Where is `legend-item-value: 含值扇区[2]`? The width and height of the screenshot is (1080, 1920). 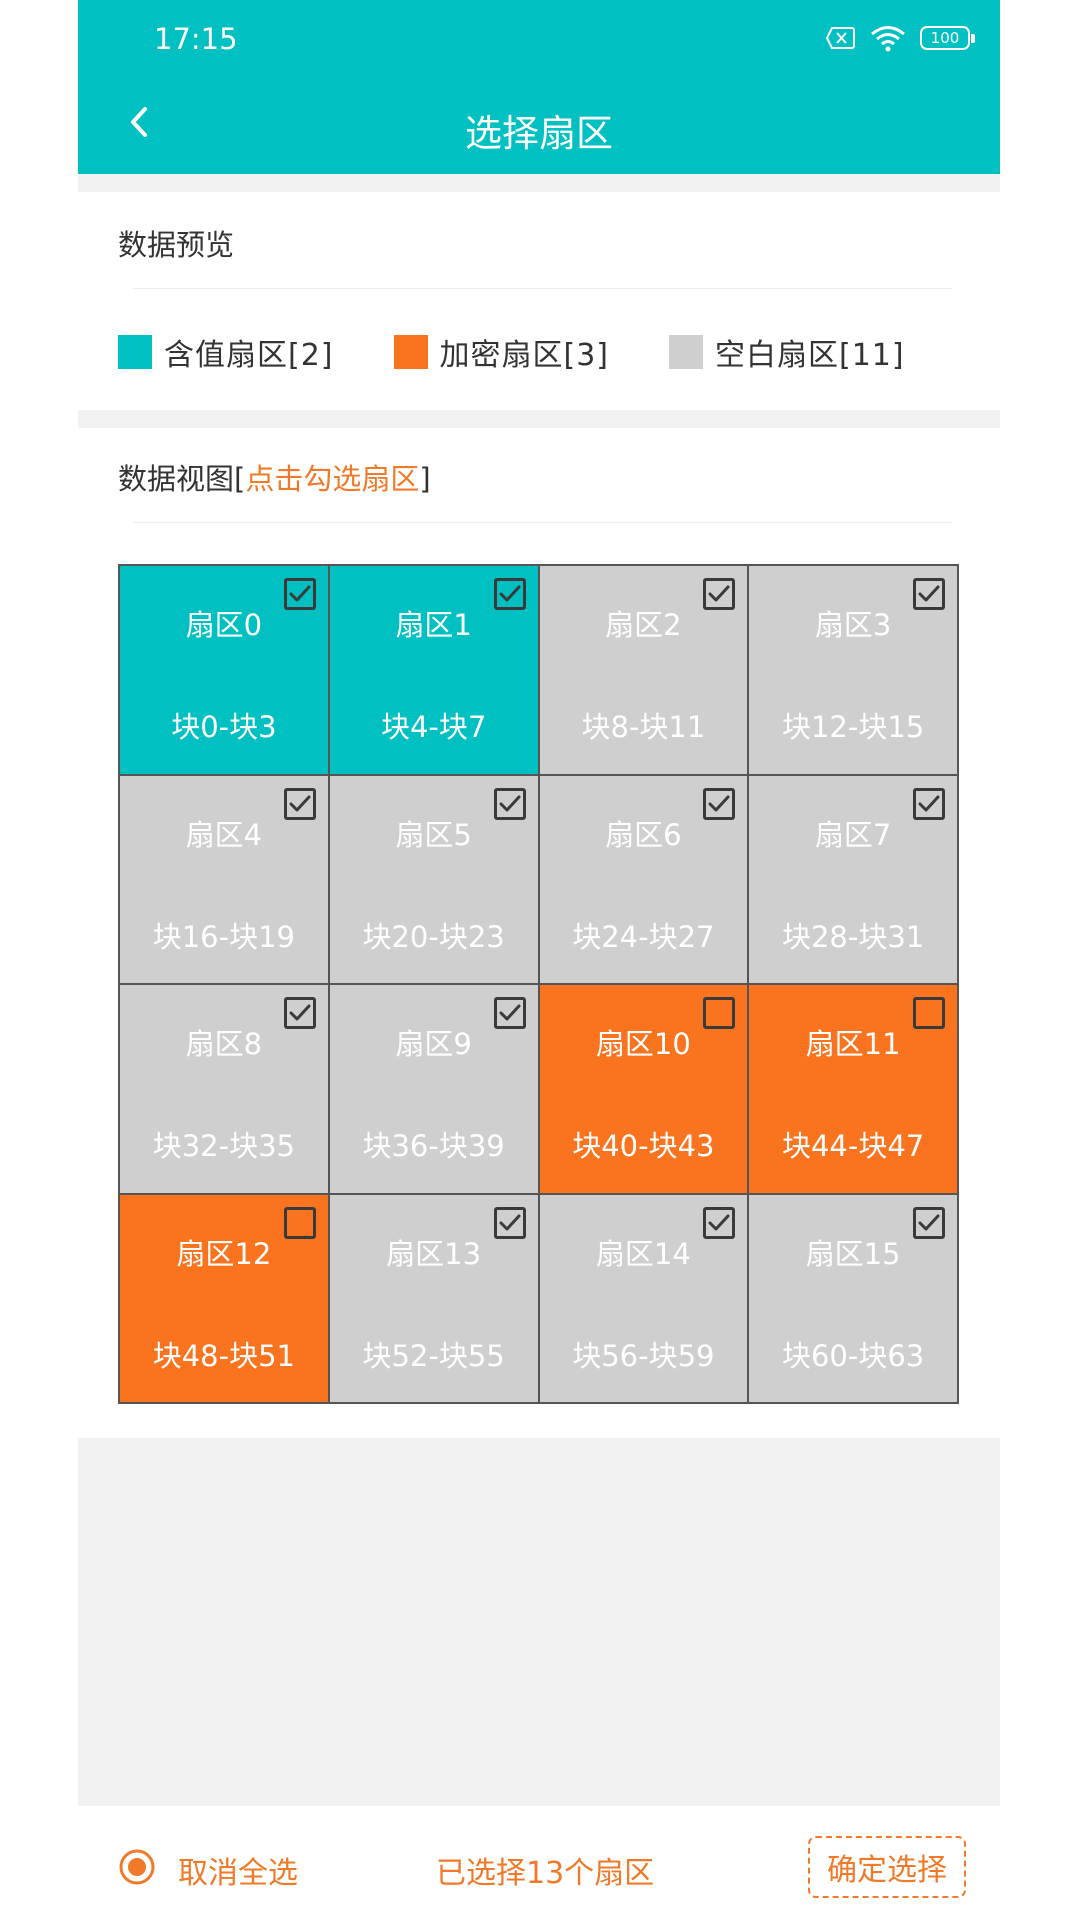
legend-item-value: 含值扇区[2] is located at coordinates (226, 352).